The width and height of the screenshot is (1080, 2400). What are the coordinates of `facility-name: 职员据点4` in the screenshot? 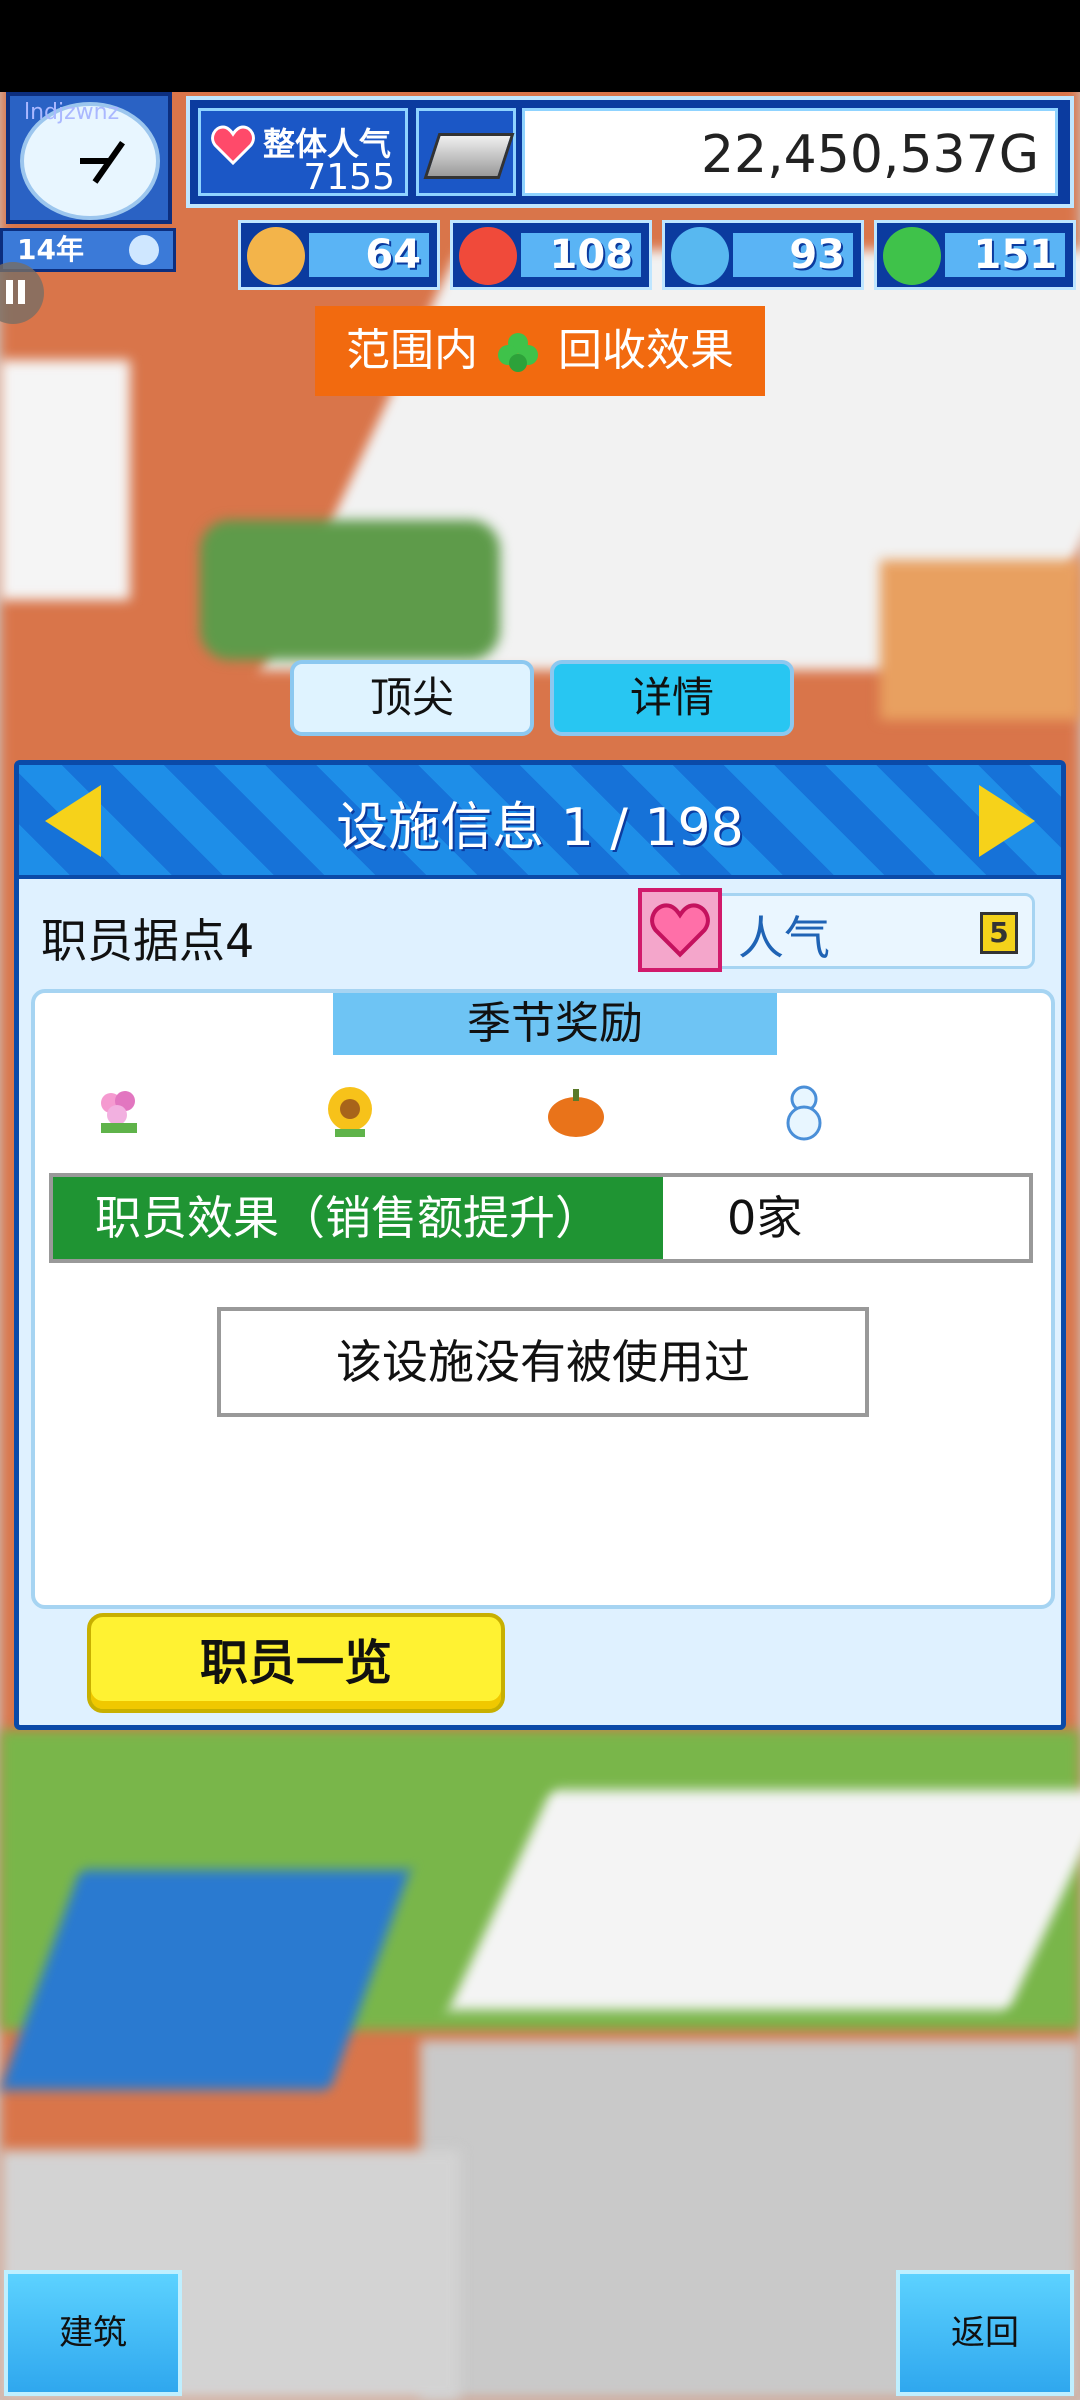 It's located at (148, 941).